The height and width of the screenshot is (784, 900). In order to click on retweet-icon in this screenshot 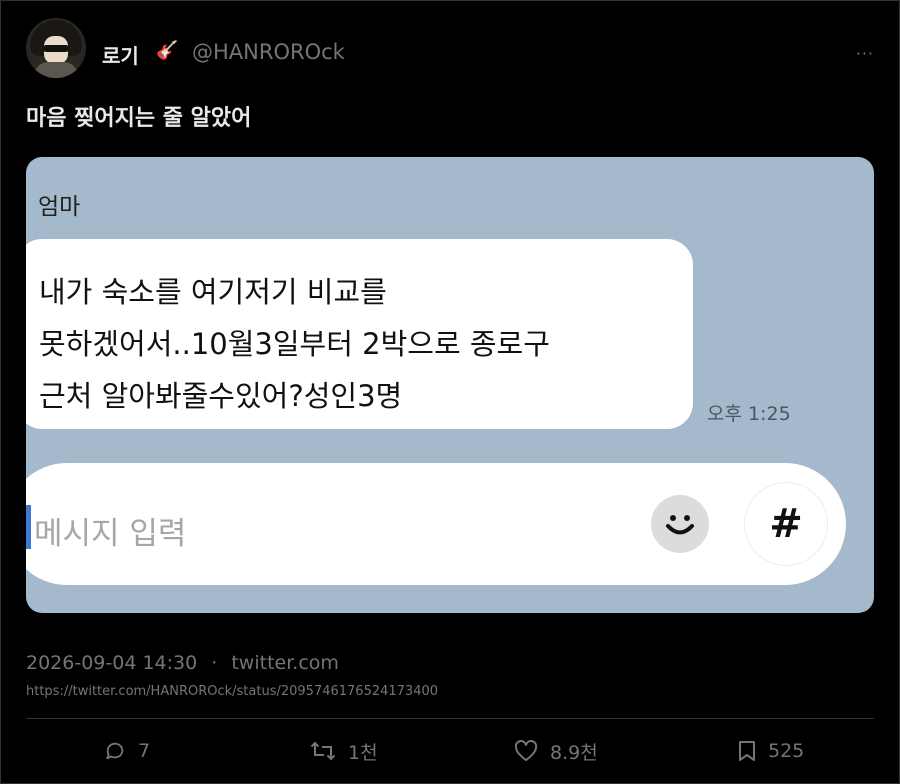, I will do `click(323, 751)`.